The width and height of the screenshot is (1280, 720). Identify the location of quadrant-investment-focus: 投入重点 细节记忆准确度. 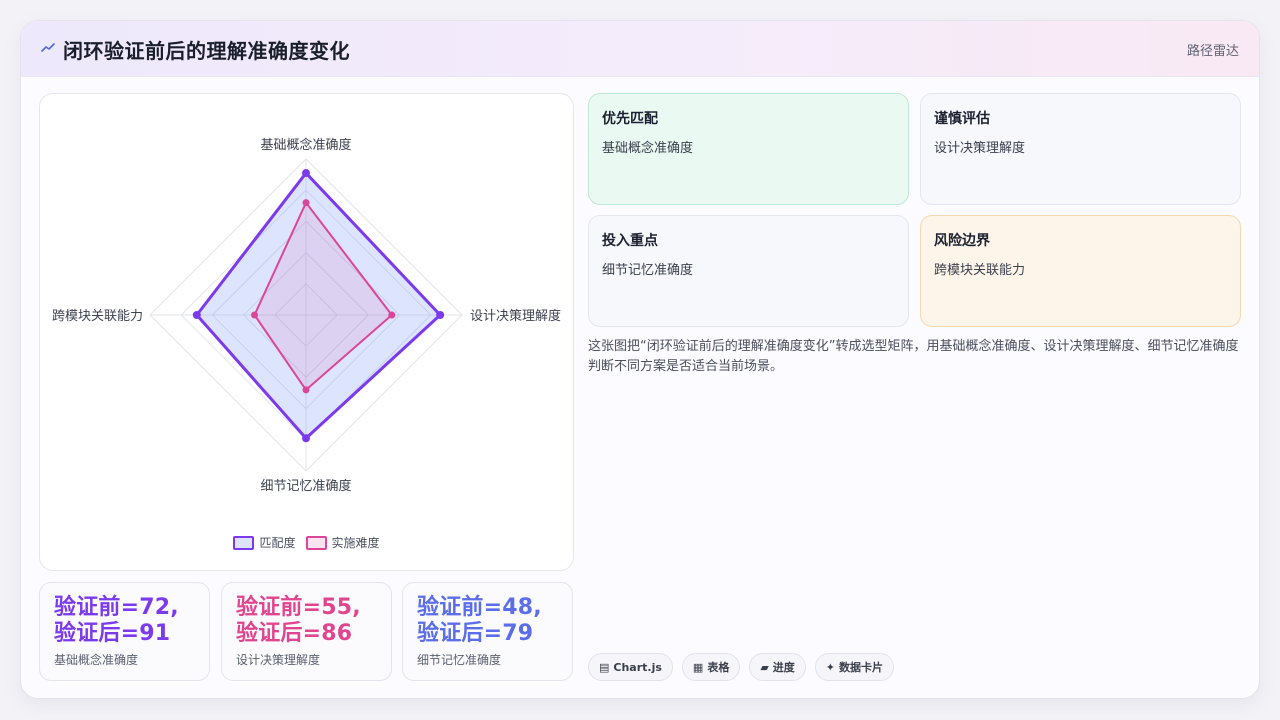
(748, 271).